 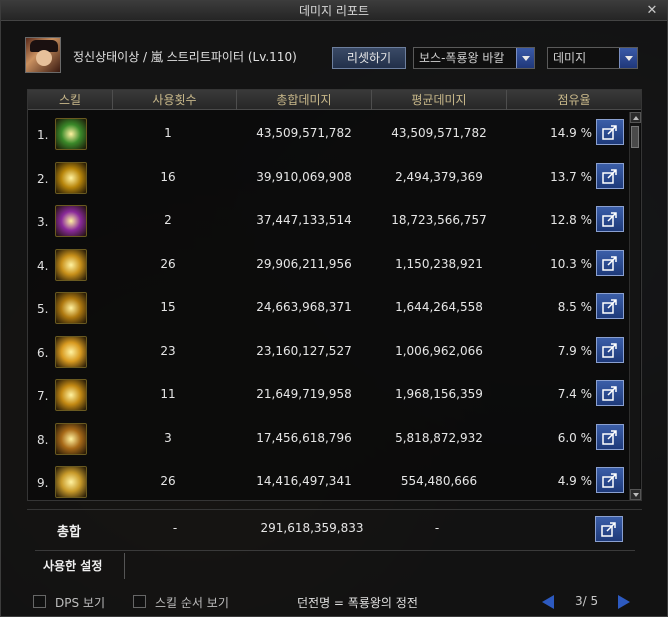 I want to click on scroll-thumb, so click(x=635, y=137).